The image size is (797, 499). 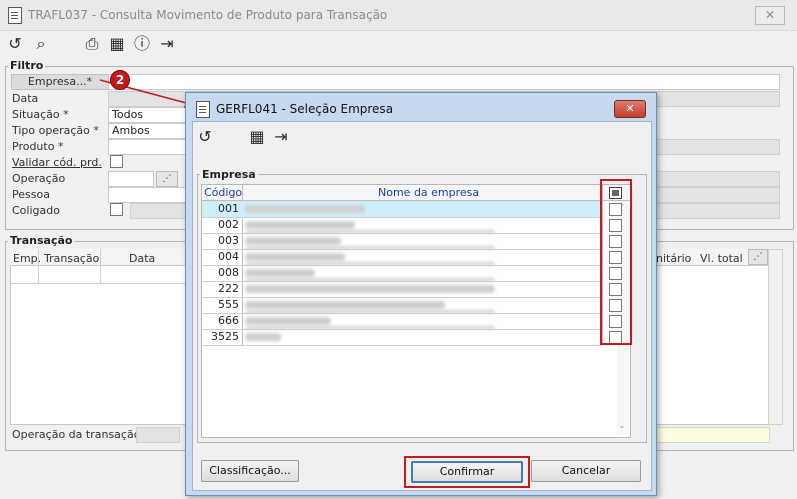 I want to click on empresa-row: 666, so click(x=402, y=321).